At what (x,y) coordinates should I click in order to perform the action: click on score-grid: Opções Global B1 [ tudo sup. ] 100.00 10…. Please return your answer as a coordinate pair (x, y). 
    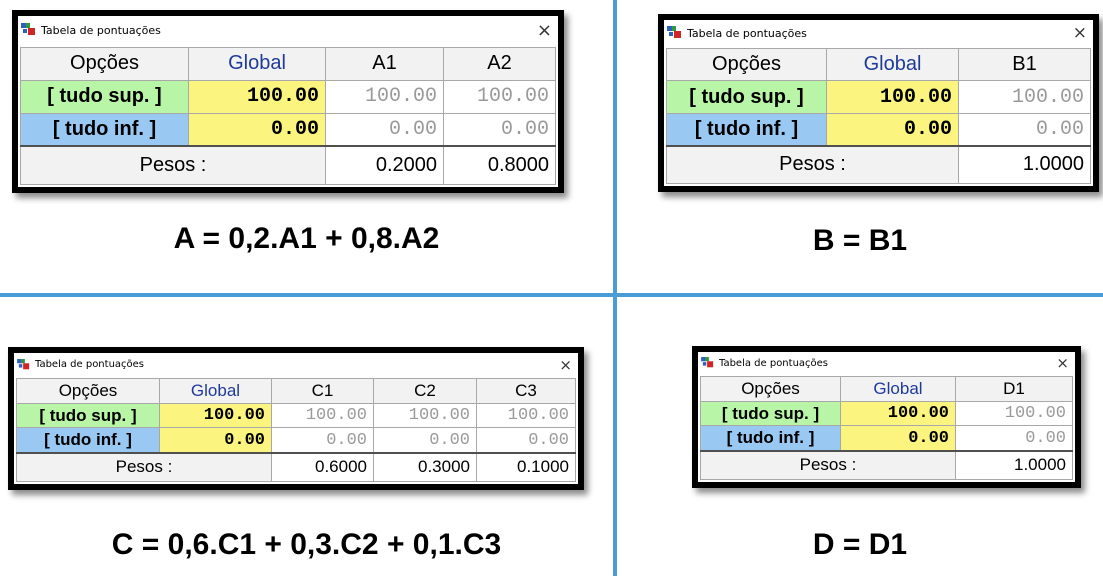
    Looking at the image, I should click on (878, 115).